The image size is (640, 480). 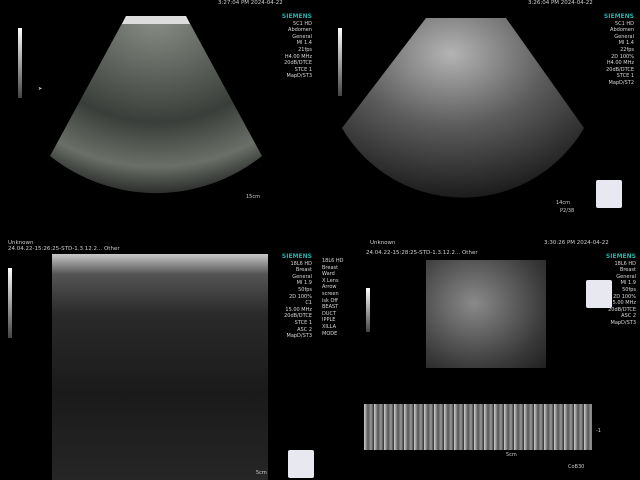 I want to click on m-mode-time-label: -1, so click(x=598, y=431).